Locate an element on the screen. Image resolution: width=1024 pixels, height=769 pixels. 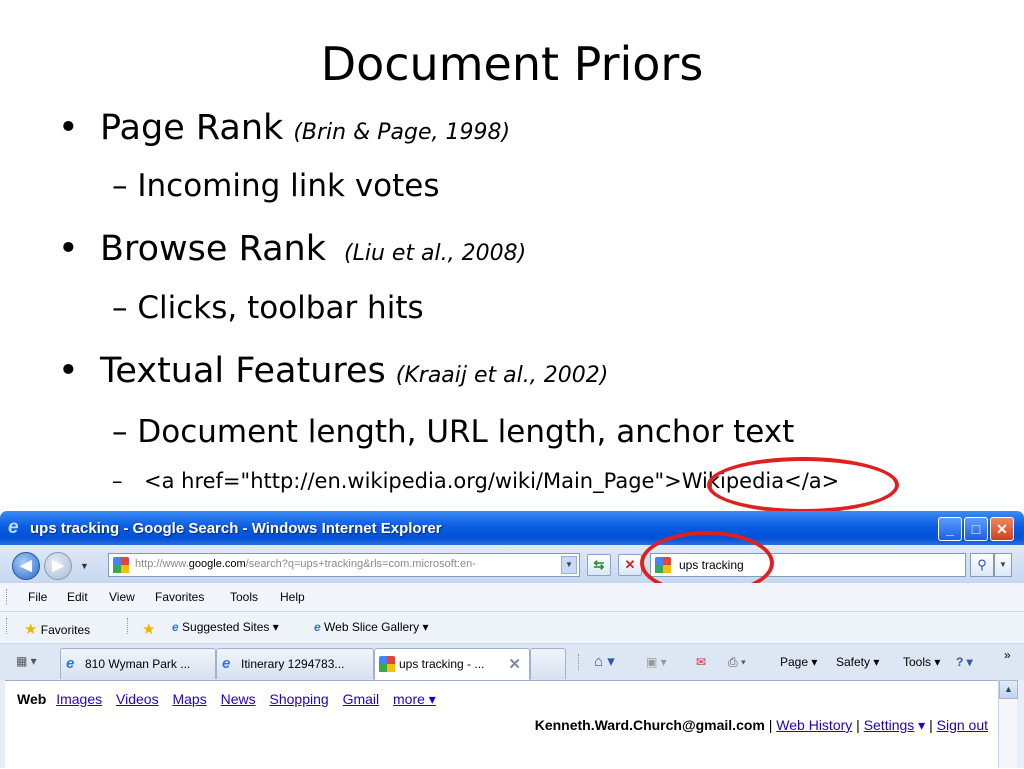
menu-edit: Edit is located at coordinates (77, 597).